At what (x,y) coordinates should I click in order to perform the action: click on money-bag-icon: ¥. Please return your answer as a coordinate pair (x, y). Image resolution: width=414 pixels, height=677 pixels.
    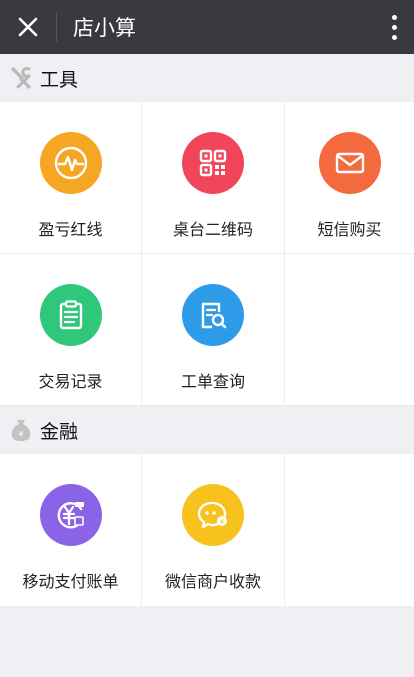
    Looking at the image, I should click on (21, 430).